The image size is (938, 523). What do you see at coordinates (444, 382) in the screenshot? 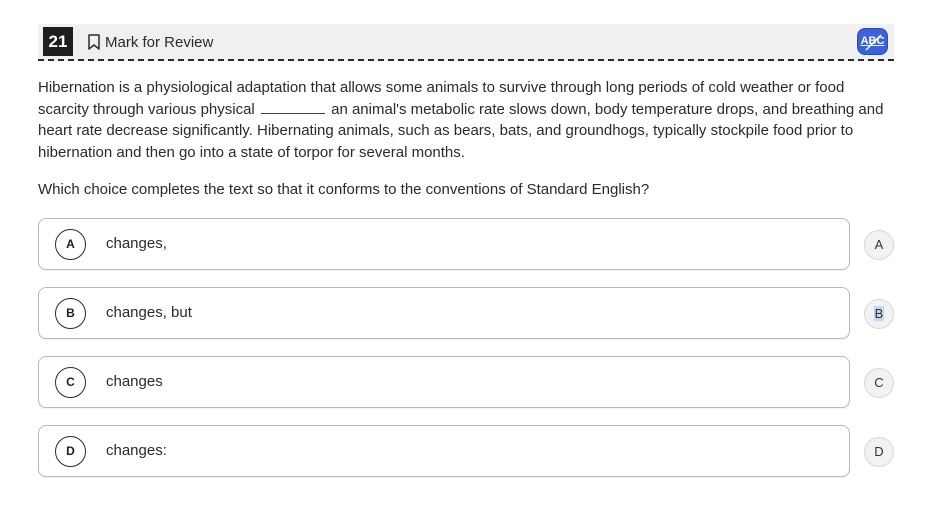
I see `choice-c: C changes` at bounding box center [444, 382].